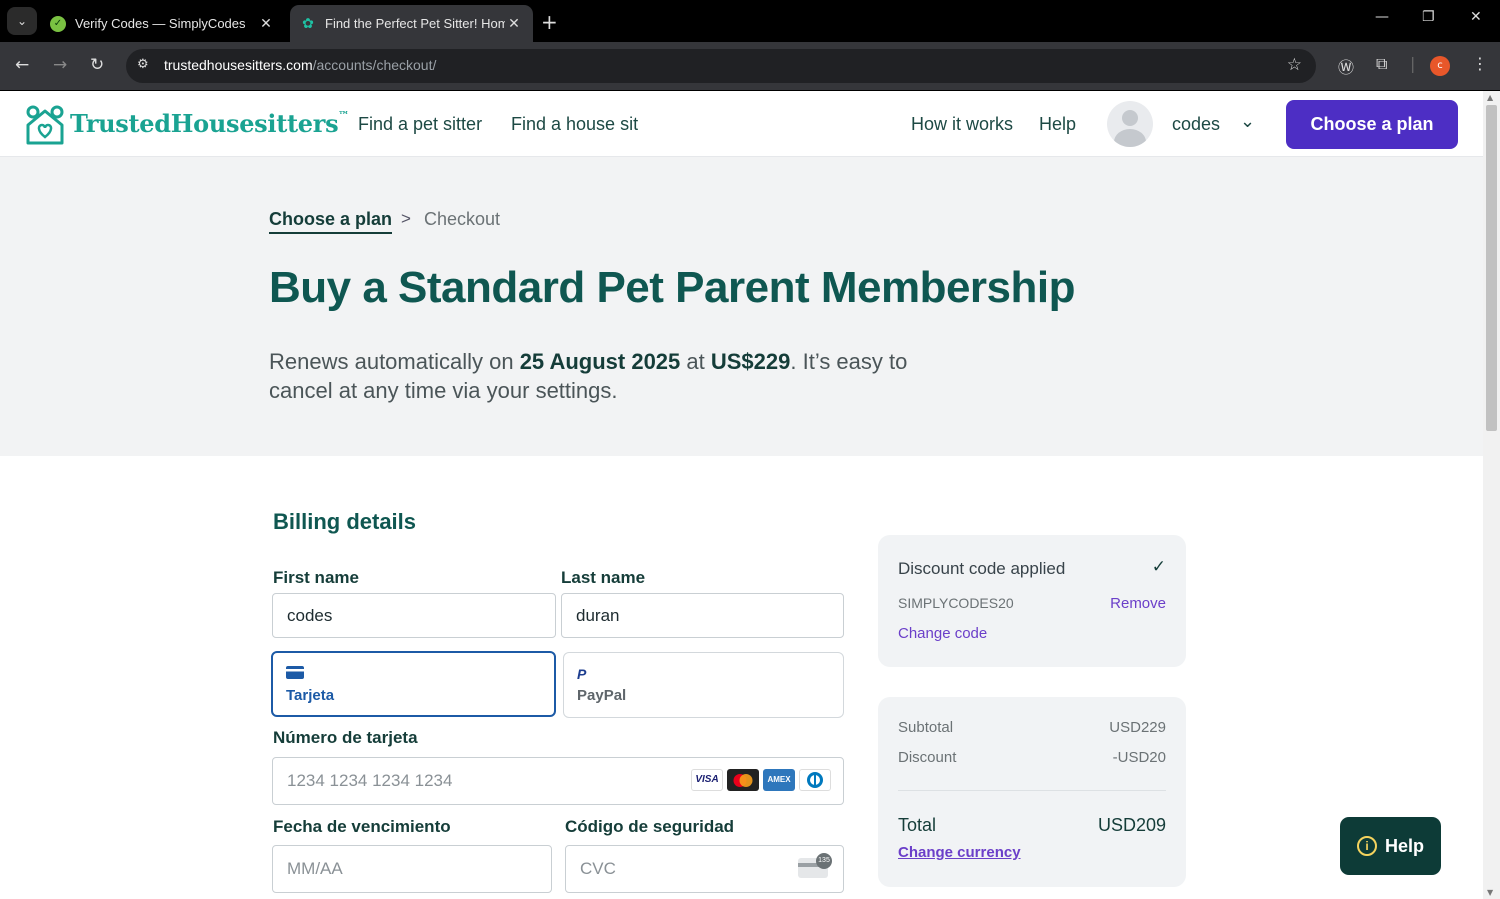 This screenshot has width=1500, height=899. Describe the element at coordinates (362, 826) in the screenshot. I see `expiry-label: Fecha de vencimiento` at that location.